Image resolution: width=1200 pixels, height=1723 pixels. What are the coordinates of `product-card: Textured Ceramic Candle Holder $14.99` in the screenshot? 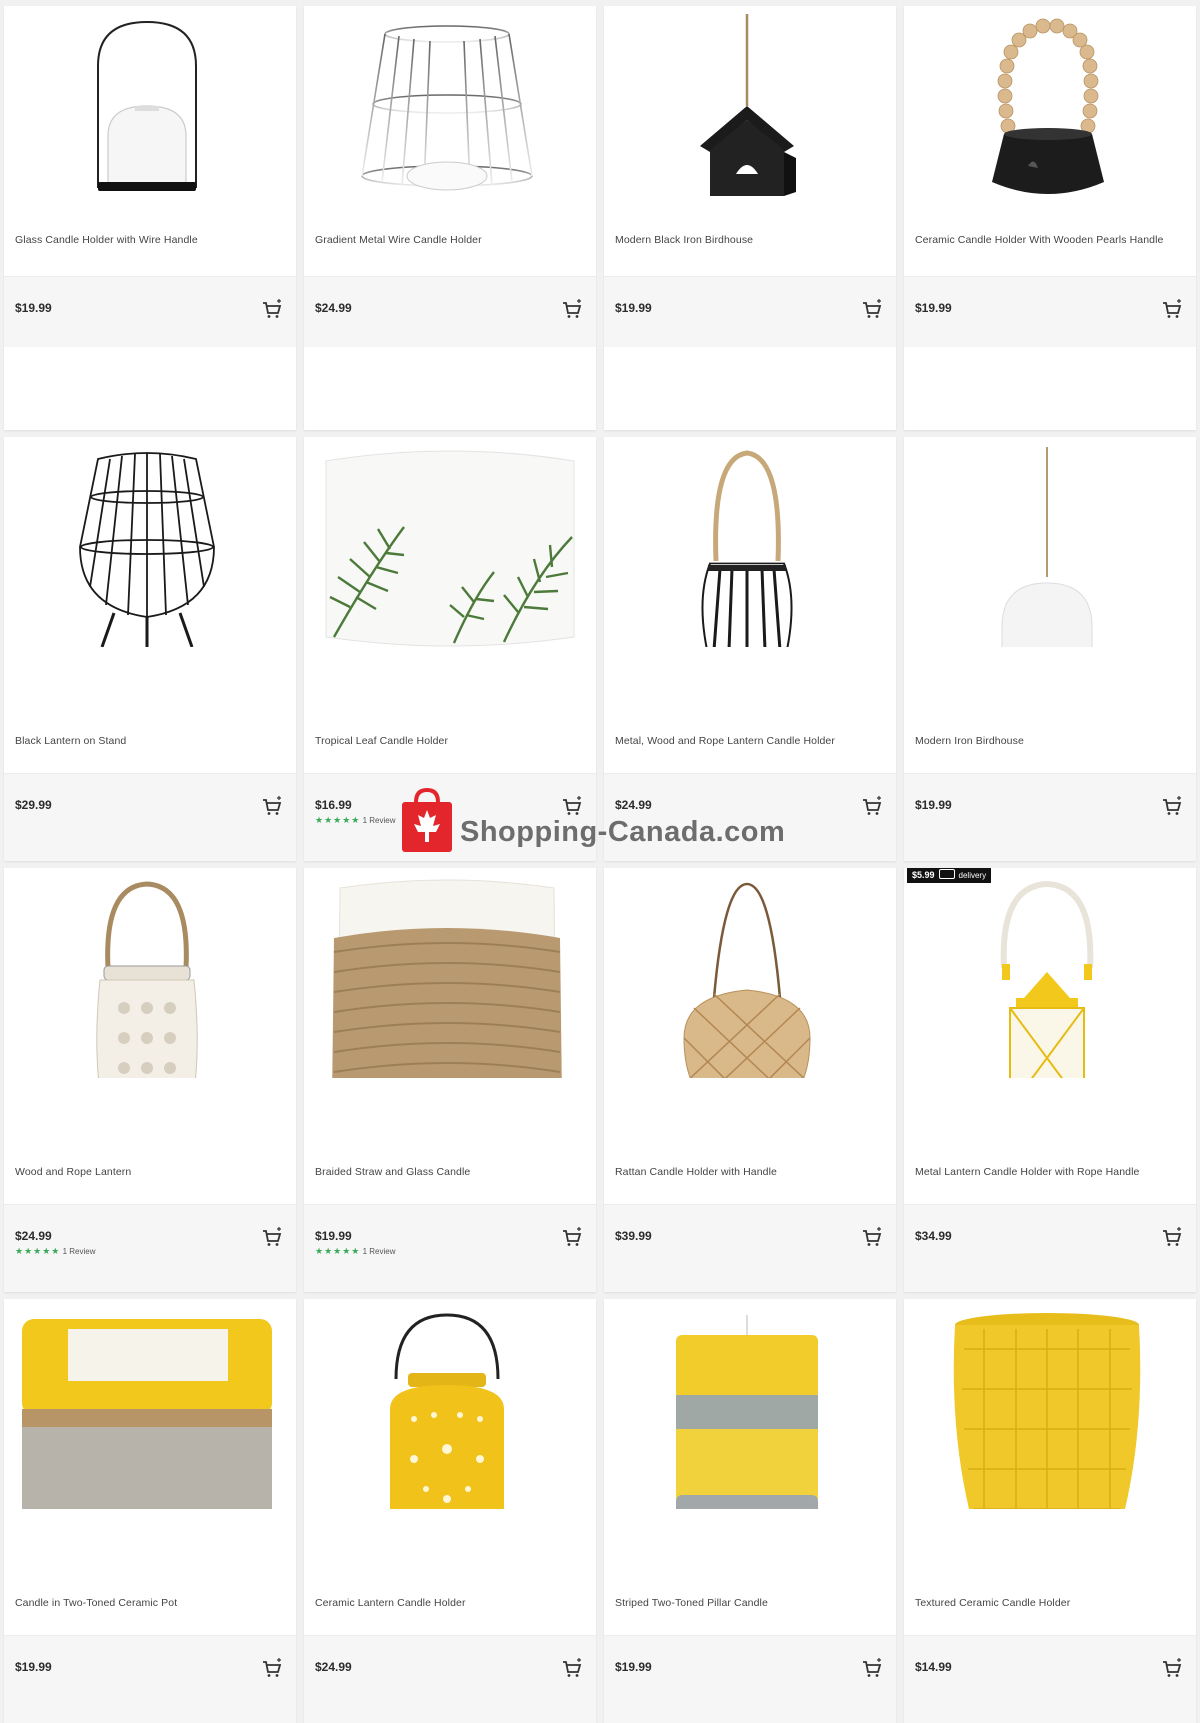 It's located at (1050, 1511).